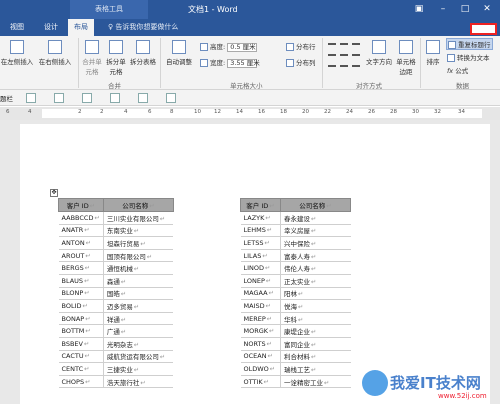 This screenshot has height=404, width=500. I want to click on tab-view: 视图, so click(17, 27).